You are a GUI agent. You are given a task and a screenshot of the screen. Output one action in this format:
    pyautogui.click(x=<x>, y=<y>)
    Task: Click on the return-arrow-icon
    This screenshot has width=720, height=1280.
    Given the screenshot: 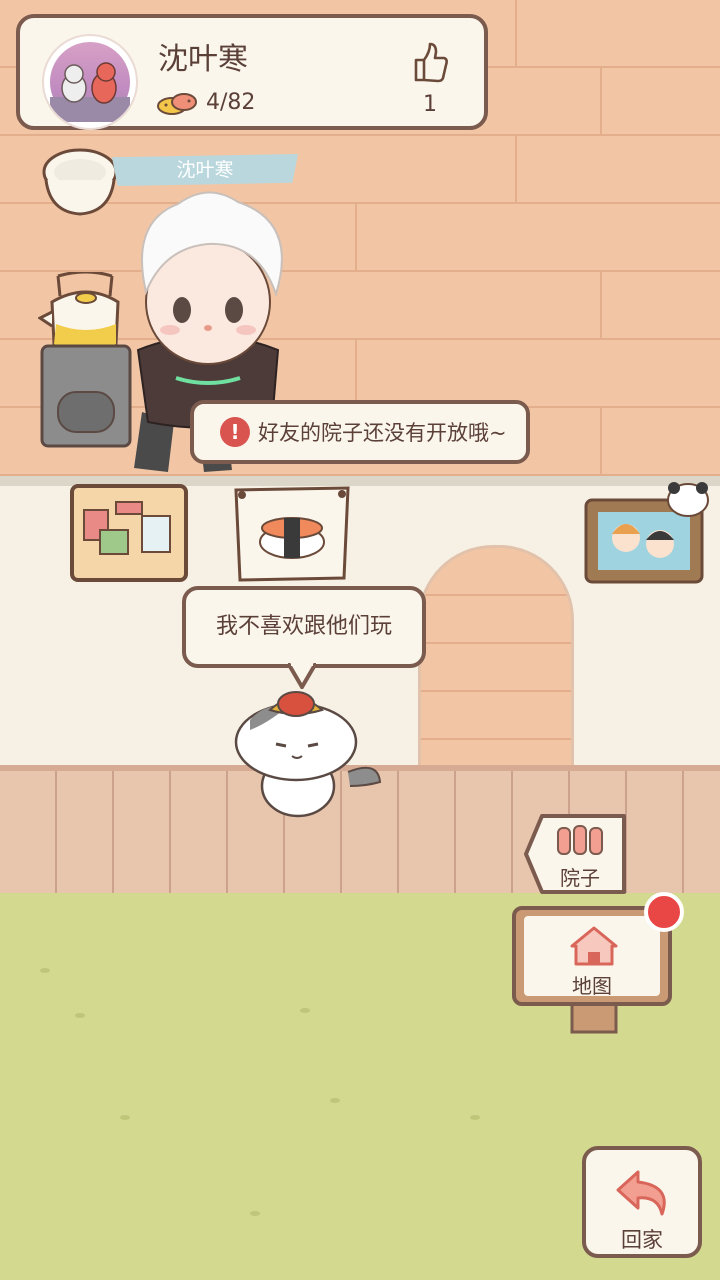 What is the action you would take?
    pyautogui.click(x=641, y=1193)
    